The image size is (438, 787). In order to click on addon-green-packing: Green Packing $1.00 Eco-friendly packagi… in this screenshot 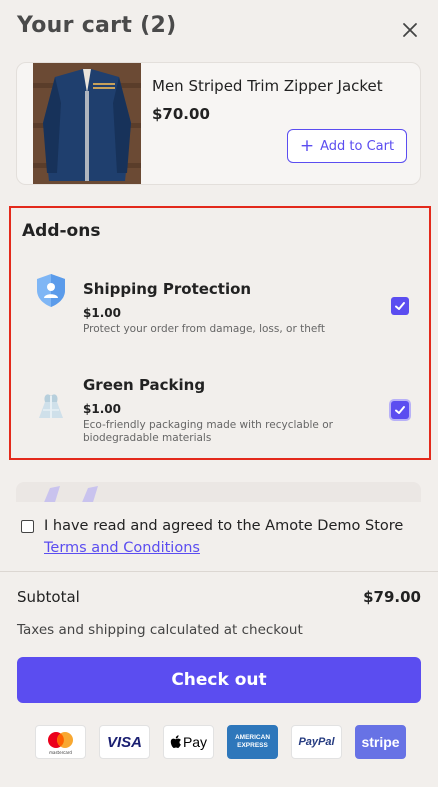, I will do `click(220, 399)`.